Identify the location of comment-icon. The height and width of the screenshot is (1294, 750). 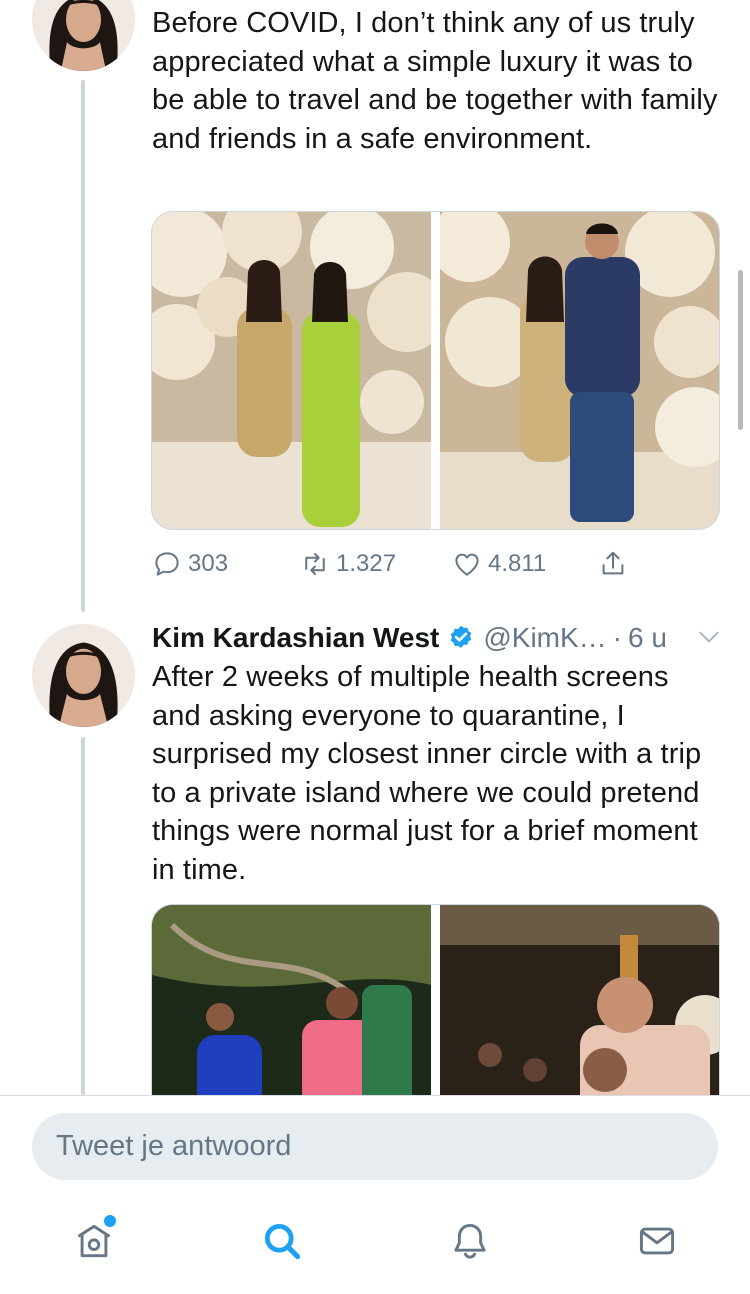
(167, 564).